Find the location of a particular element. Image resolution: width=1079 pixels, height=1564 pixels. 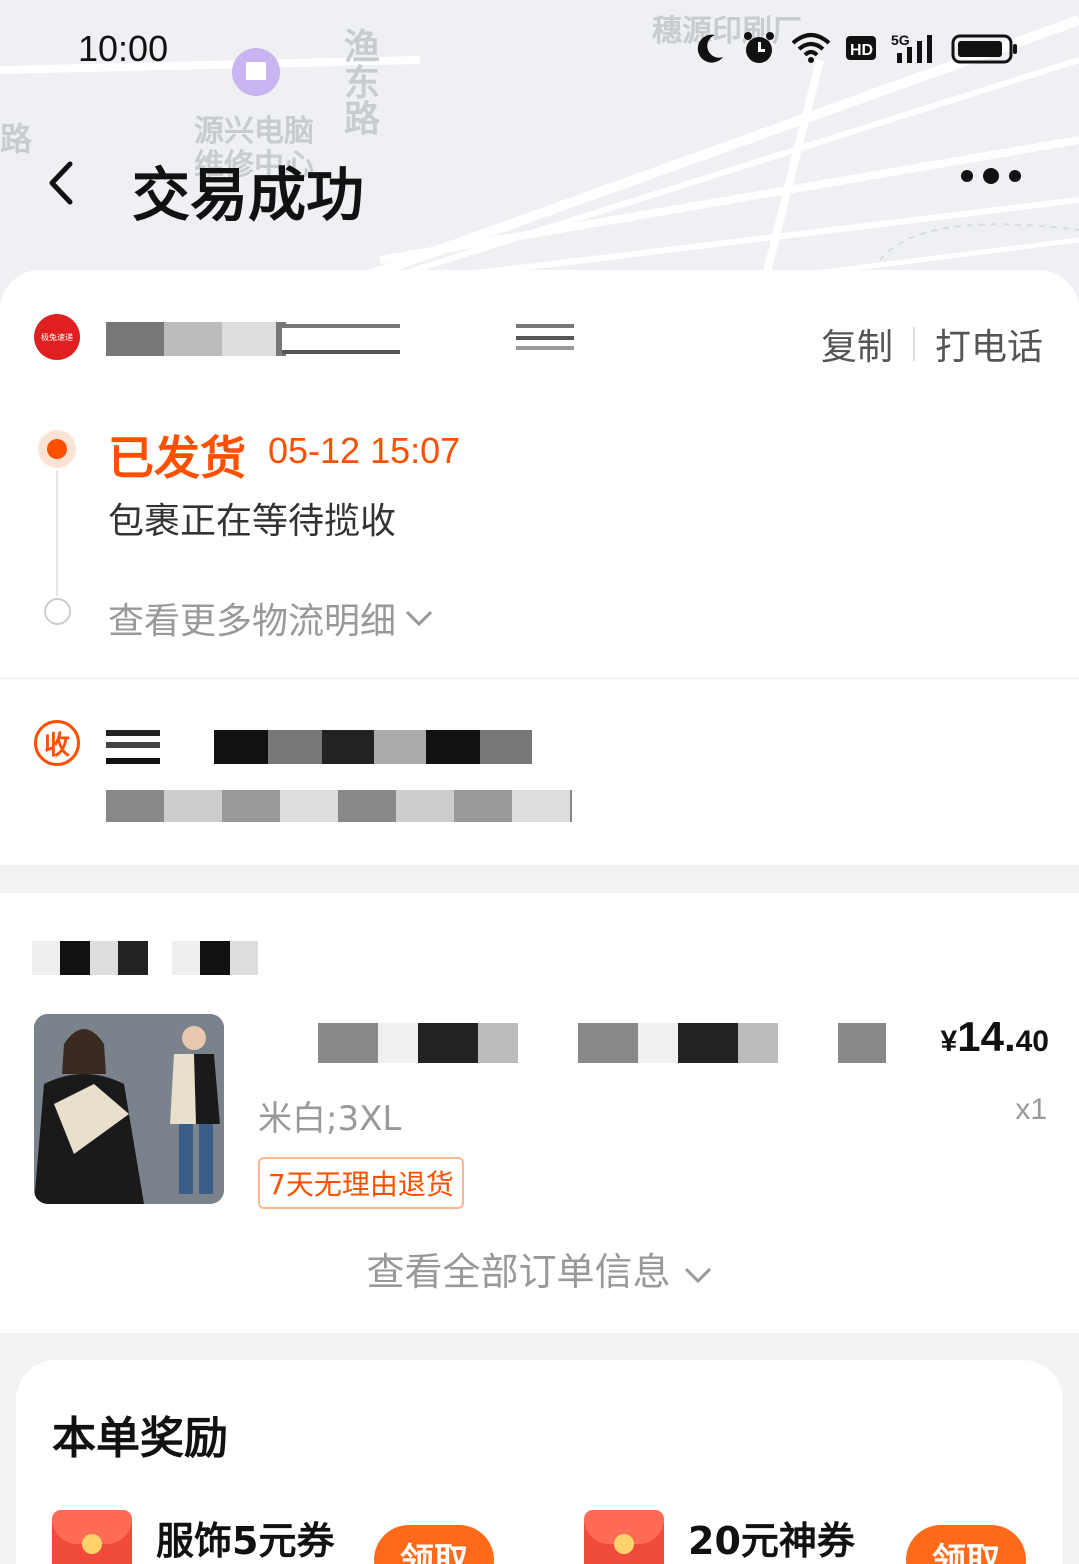

more-logistics-link: 查看更多物流明细 is located at coordinates (271, 618).